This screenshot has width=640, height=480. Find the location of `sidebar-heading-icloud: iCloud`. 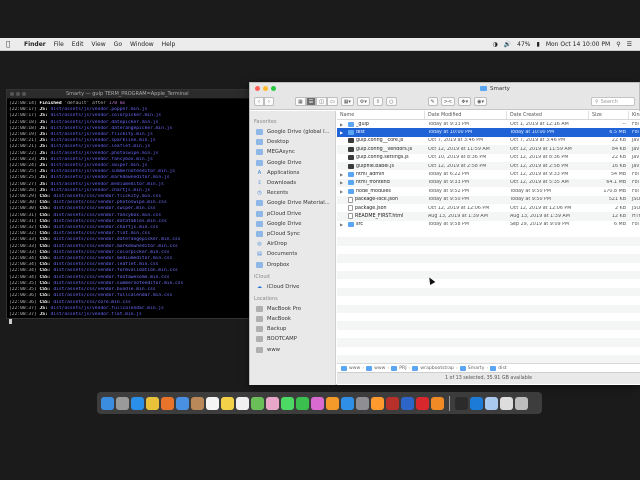

sidebar-heading-icloud: iCloud is located at coordinates (292, 277).